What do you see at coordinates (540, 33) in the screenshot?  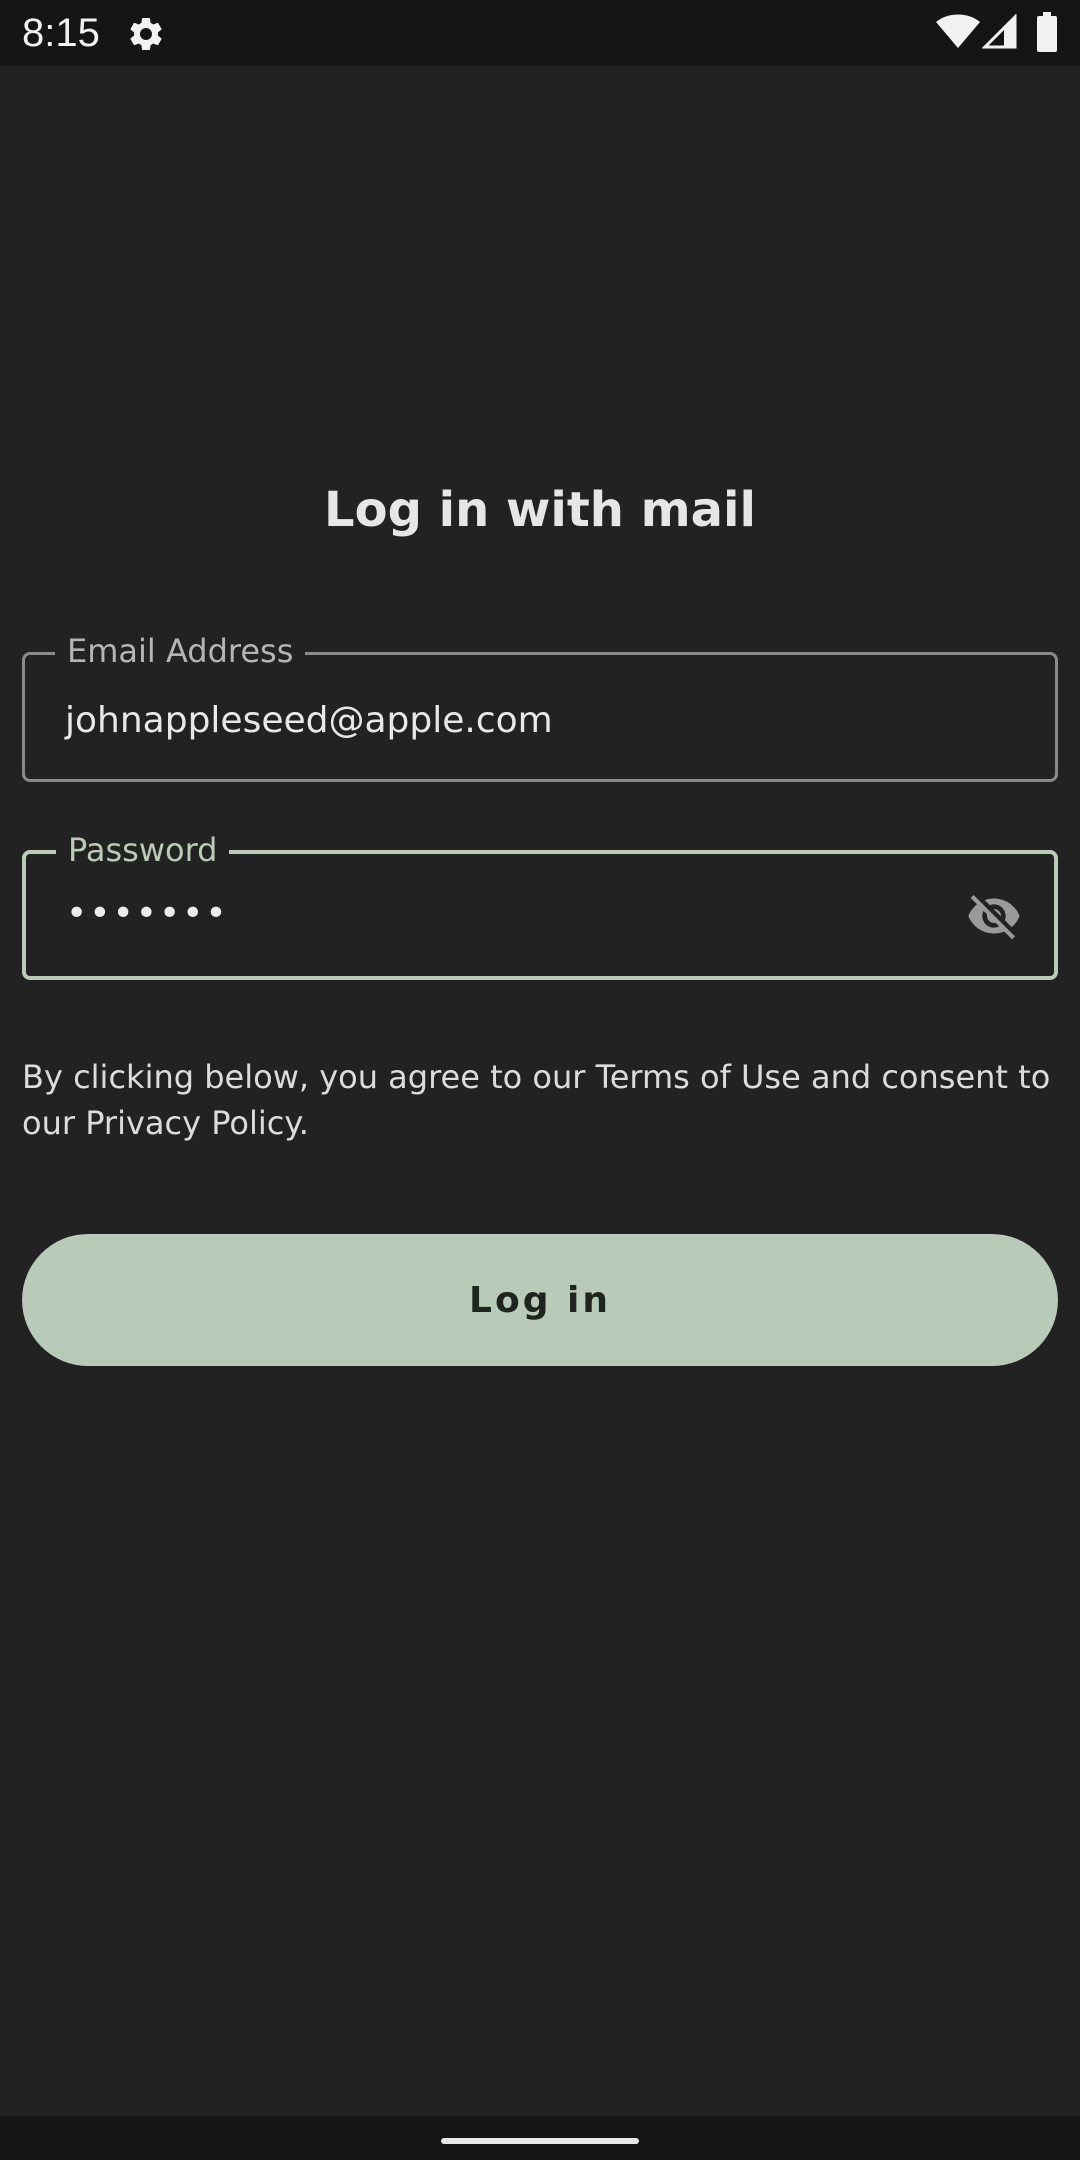 I see `status-bar: 8:15` at bounding box center [540, 33].